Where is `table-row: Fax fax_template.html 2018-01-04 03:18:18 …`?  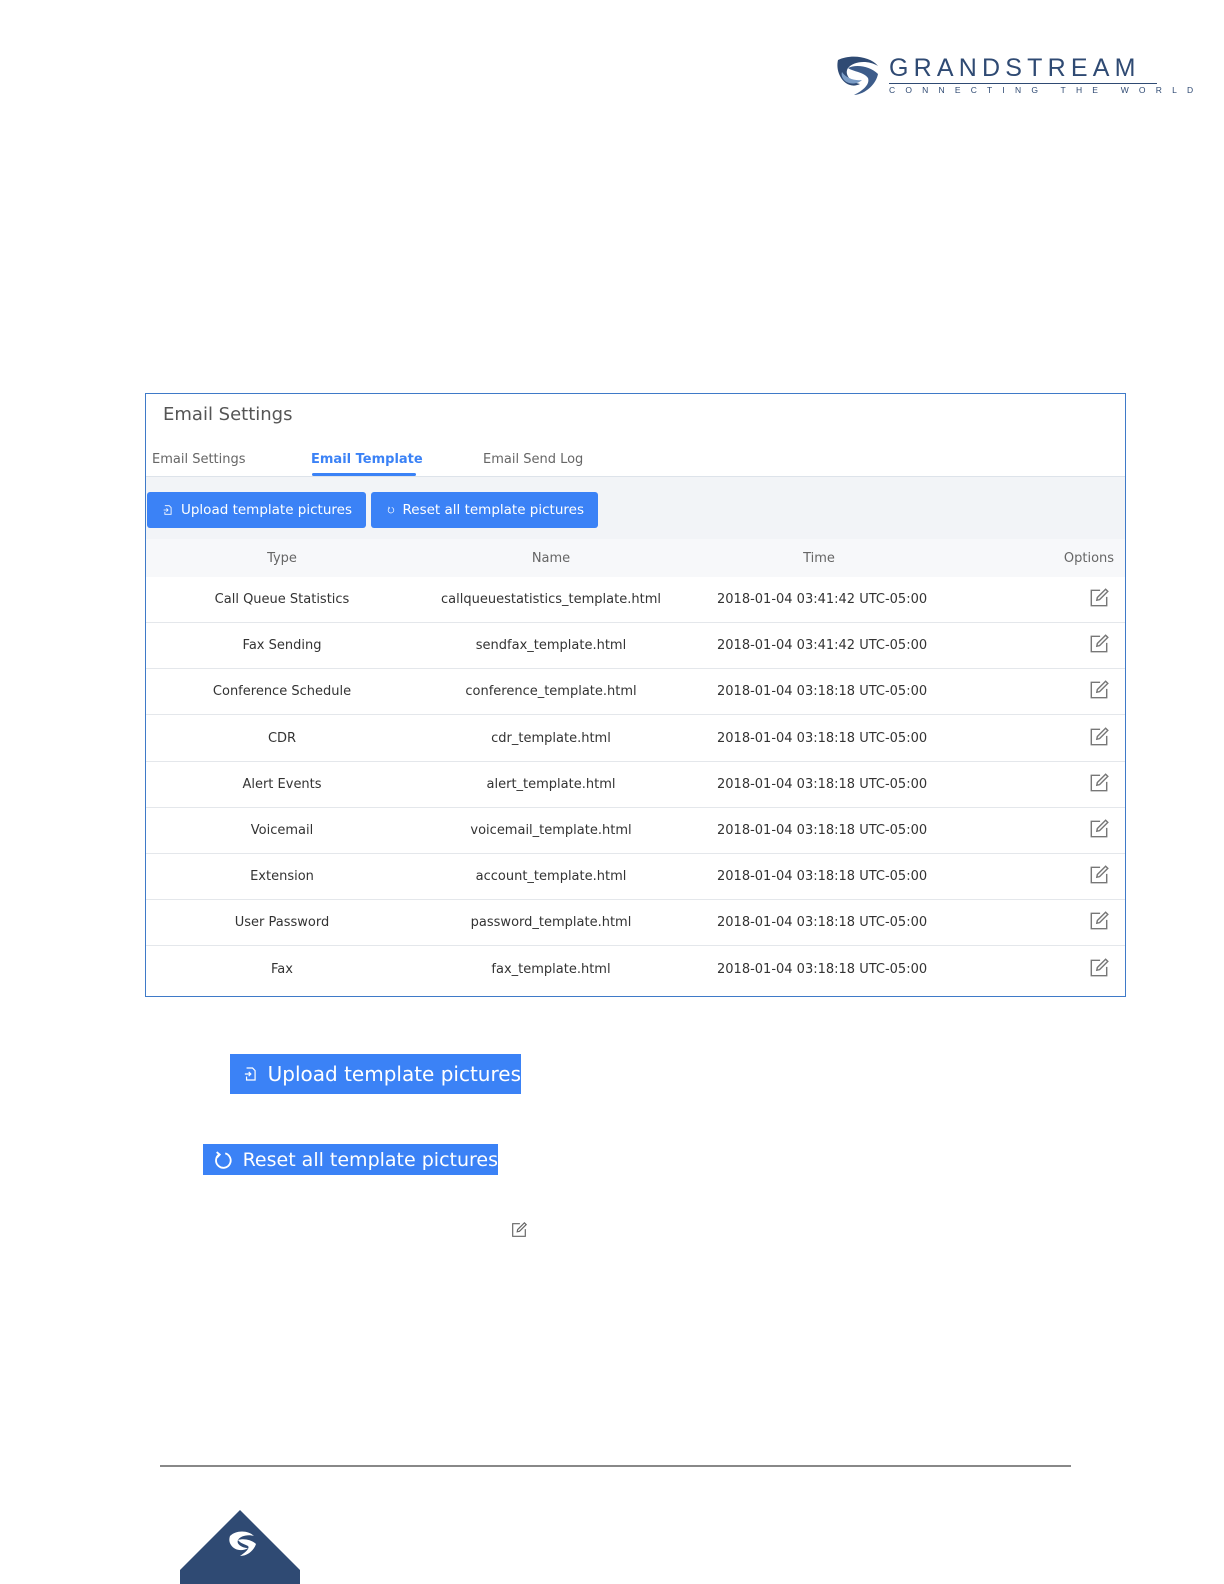
table-row: Fax fax_template.html 2018-01-04 03:18:18 … is located at coordinates (635, 970).